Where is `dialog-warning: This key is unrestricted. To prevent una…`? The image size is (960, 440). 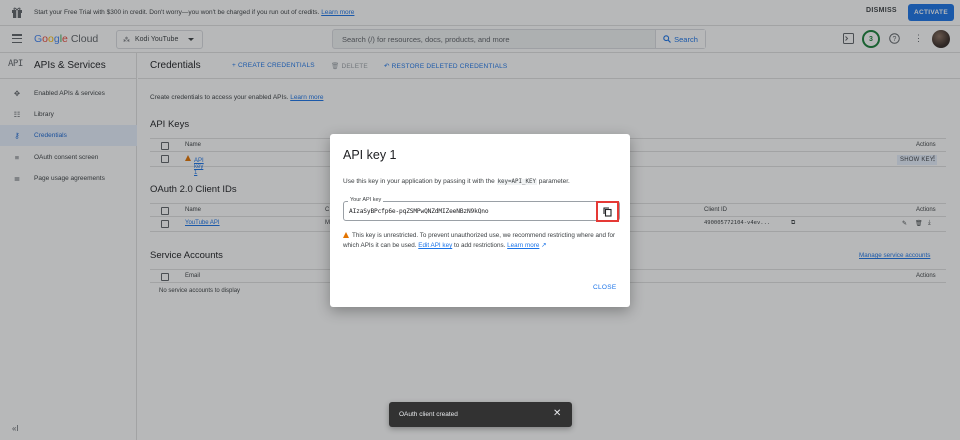
dialog-warning: This key is unrestricted. To prevent una… is located at coordinates (480, 241).